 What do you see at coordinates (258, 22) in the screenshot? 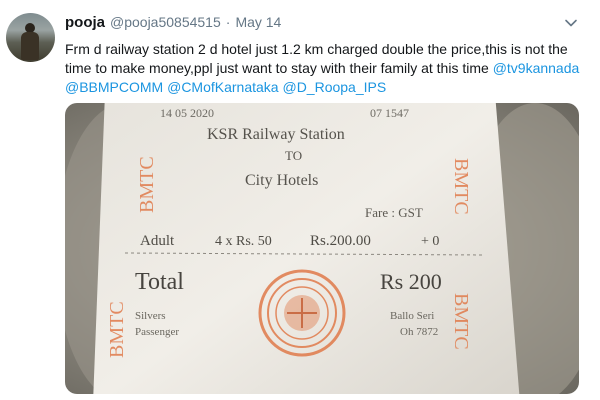
I see `tweet-date: May 14` at bounding box center [258, 22].